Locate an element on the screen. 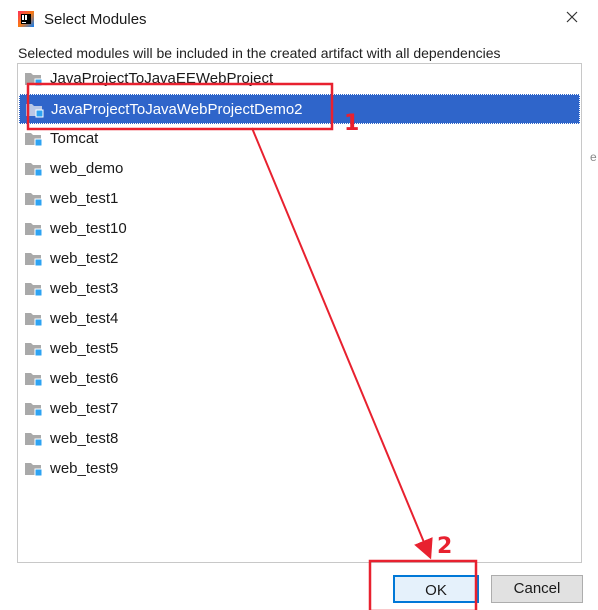  ok-button: OK is located at coordinates (436, 589).